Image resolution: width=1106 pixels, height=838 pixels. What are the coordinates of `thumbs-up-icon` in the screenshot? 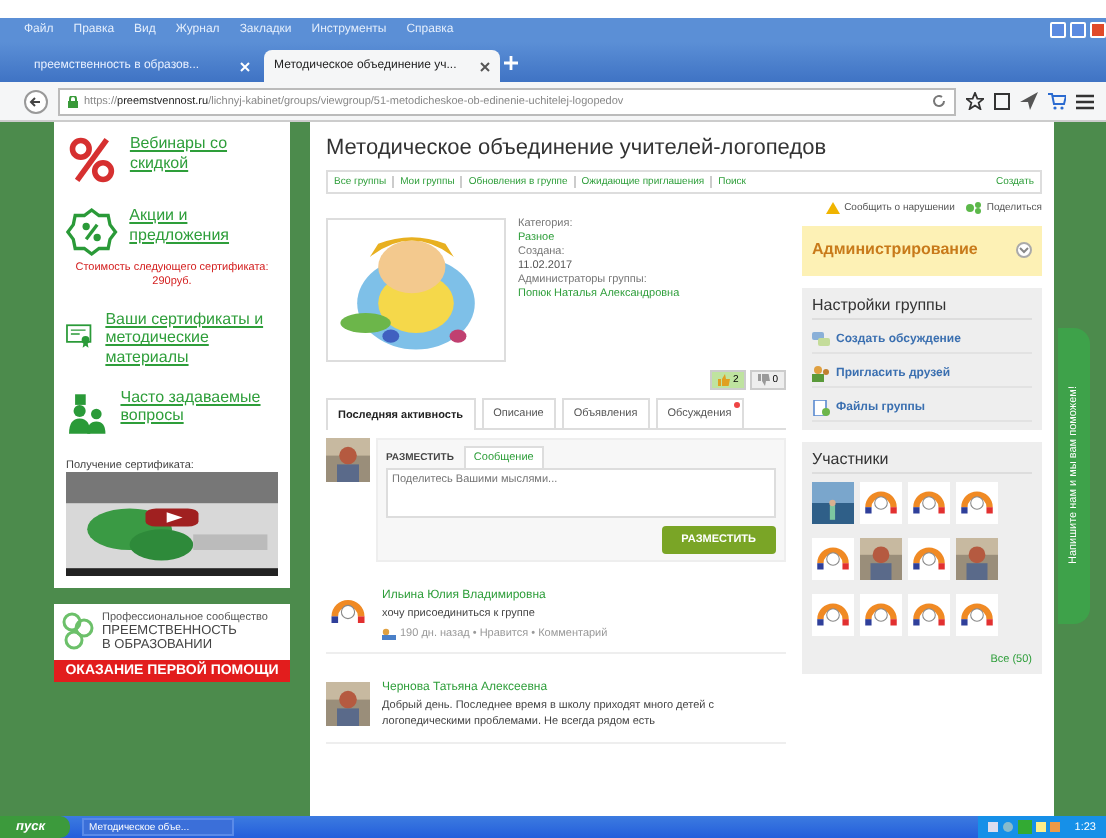 It's located at (724, 380).